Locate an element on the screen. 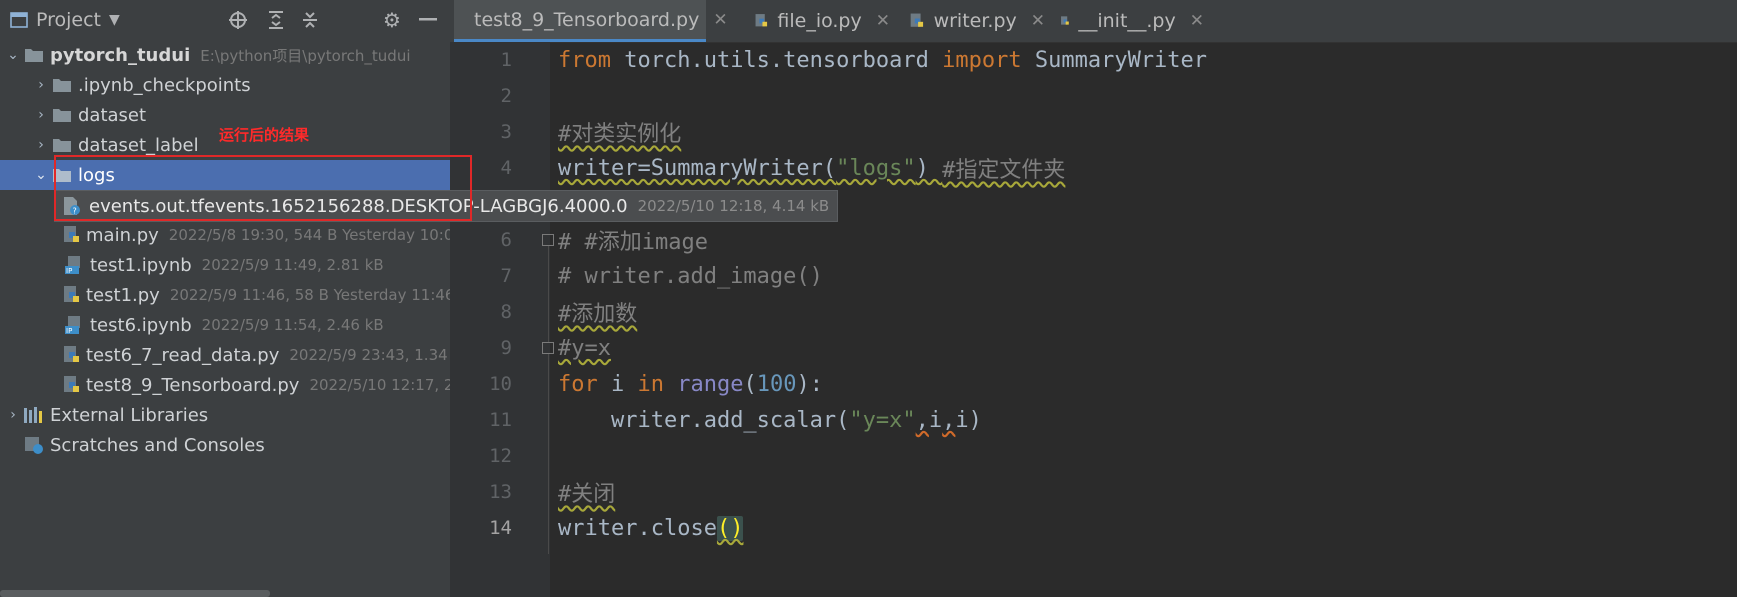  line-number: 14 is located at coordinates (500, 528).